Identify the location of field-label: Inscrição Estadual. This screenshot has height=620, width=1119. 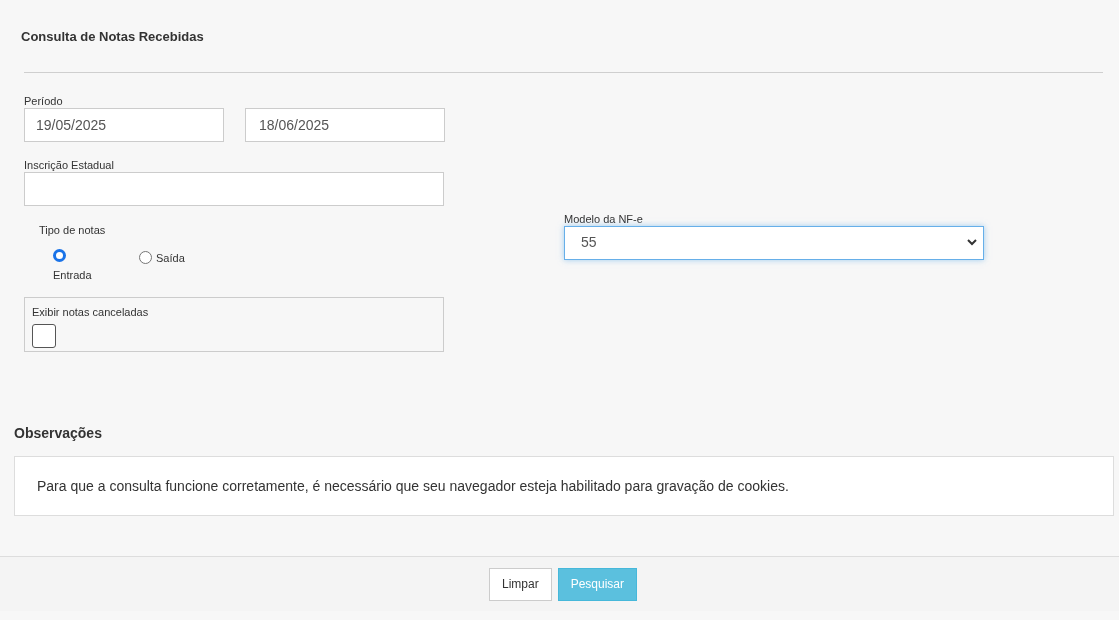
(69, 165).